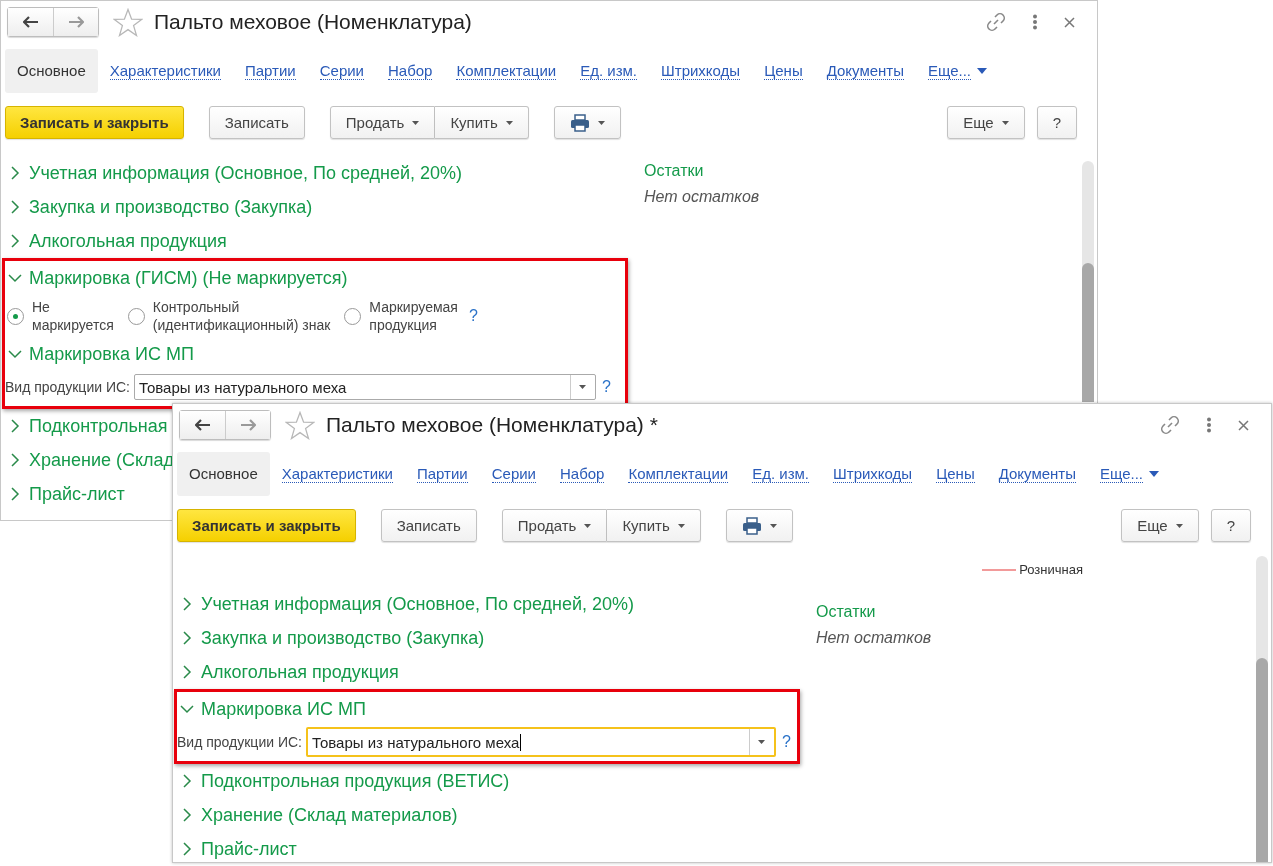 The image size is (1273, 866). I want to click on left-arrow-icon, so click(202, 425).